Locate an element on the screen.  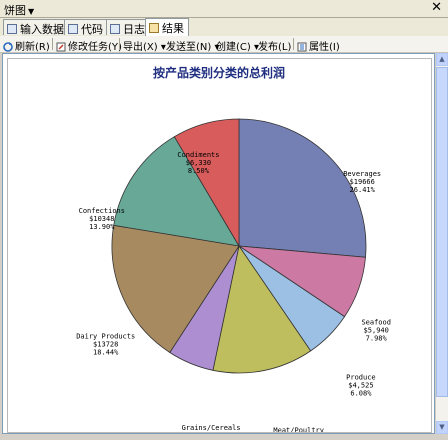
scroll-thumb is located at coordinates (442, 232).